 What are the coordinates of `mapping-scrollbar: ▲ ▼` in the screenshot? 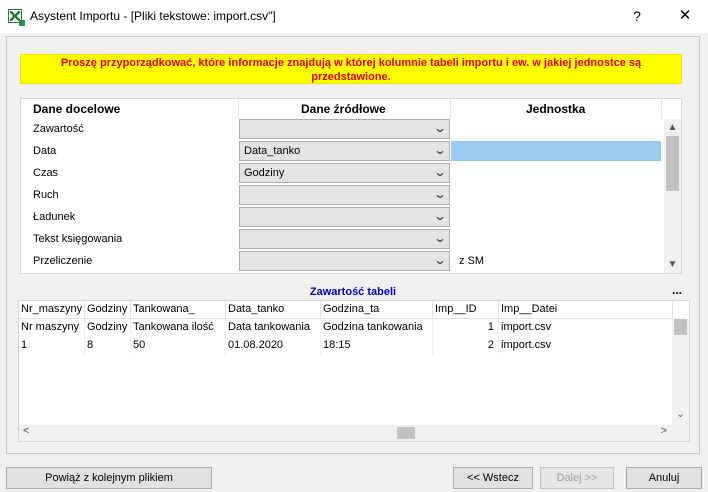 It's located at (672, 196).